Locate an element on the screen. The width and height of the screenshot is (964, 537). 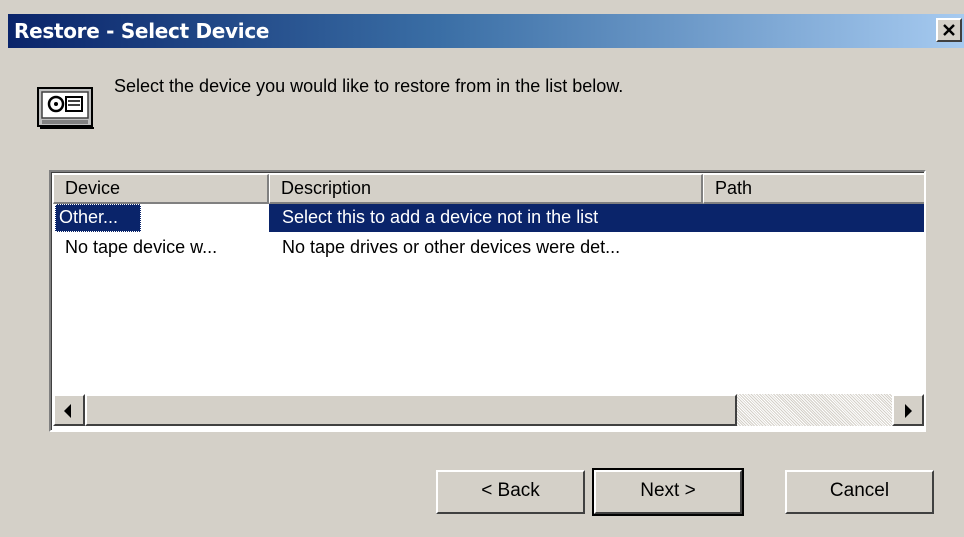
arrow-left-icon is located at coordinates (67, 411).